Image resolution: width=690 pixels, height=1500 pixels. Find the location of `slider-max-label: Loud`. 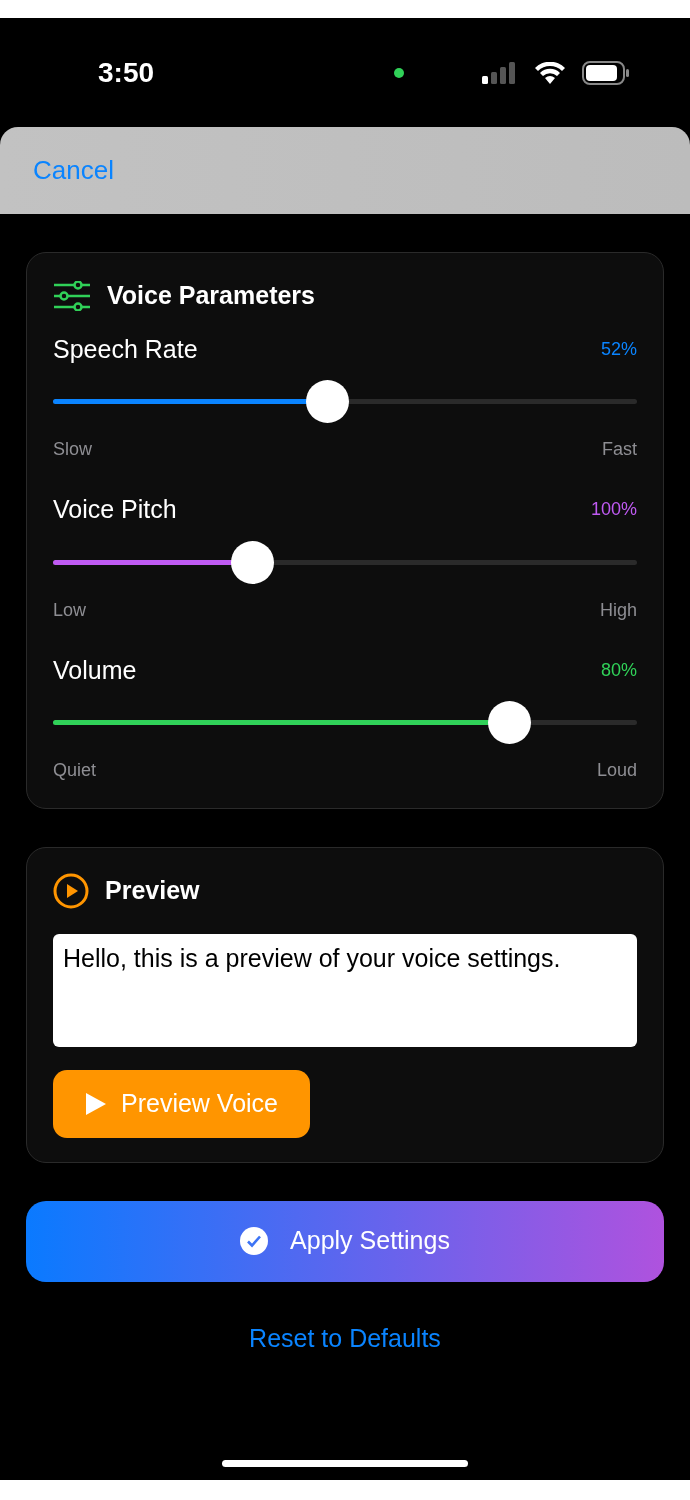

slider-max-label: Loud is located at coordinates (616, 770).